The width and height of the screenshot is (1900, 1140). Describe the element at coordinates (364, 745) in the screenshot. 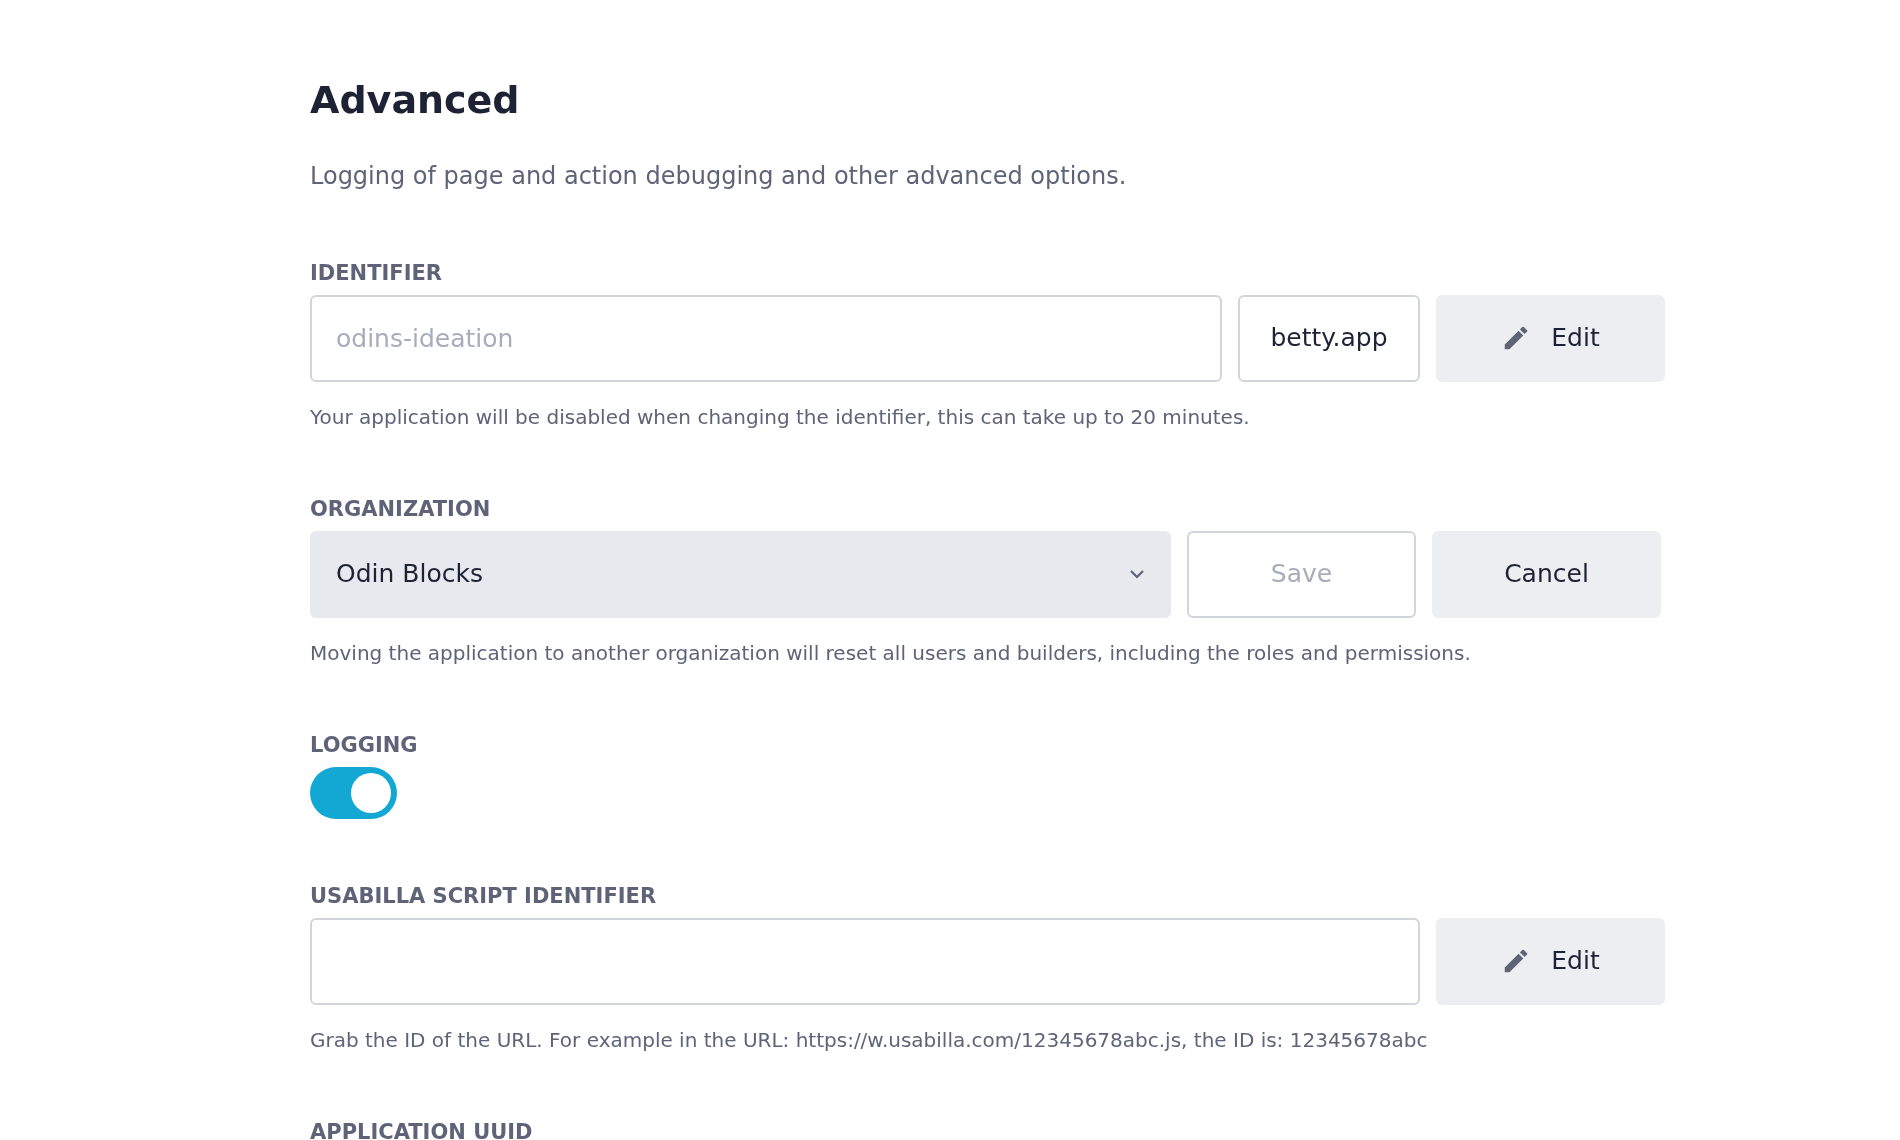

I see `field-label: LOGGING` at that location.